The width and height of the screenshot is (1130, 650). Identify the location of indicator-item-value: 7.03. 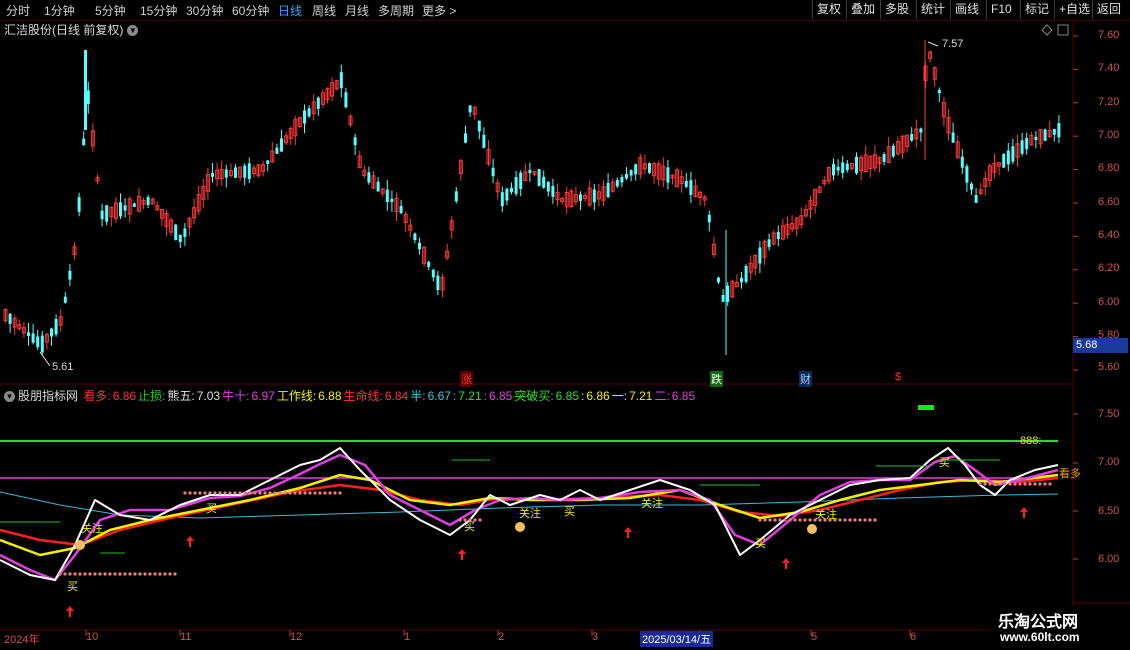
(208, 396).